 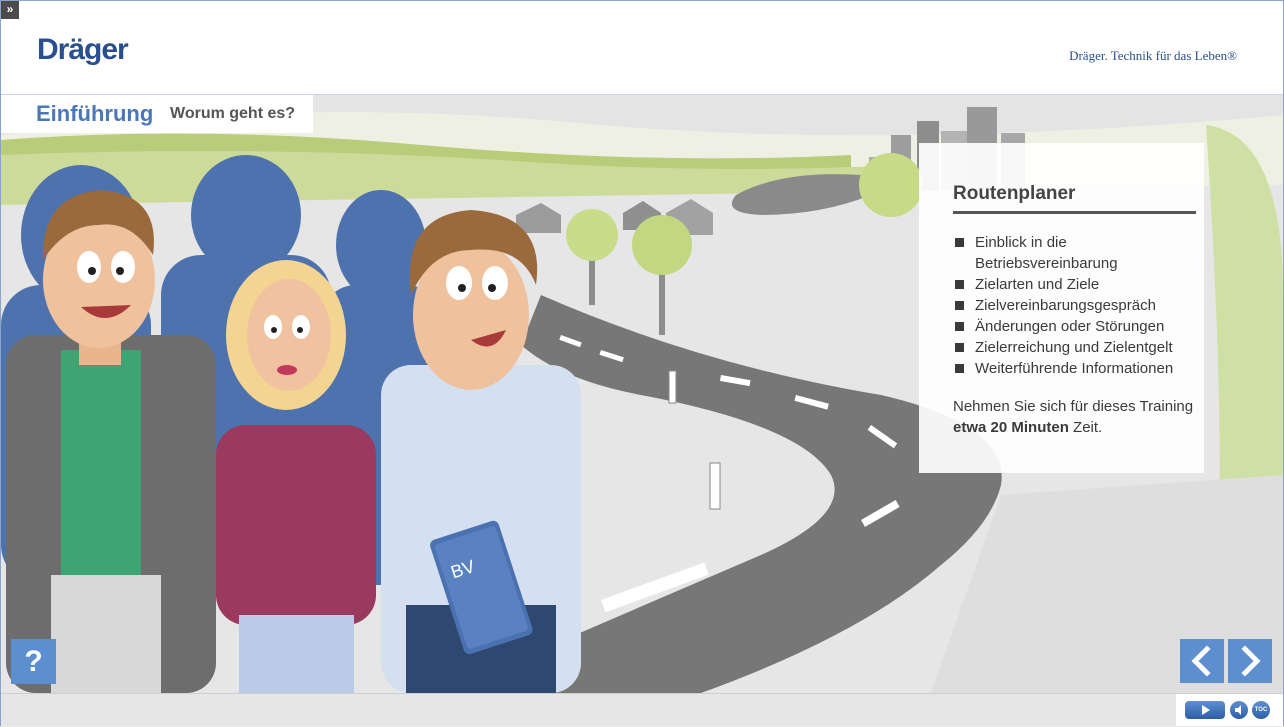 I want to click on toc-button: TOC, so click(x=1261, y=710).